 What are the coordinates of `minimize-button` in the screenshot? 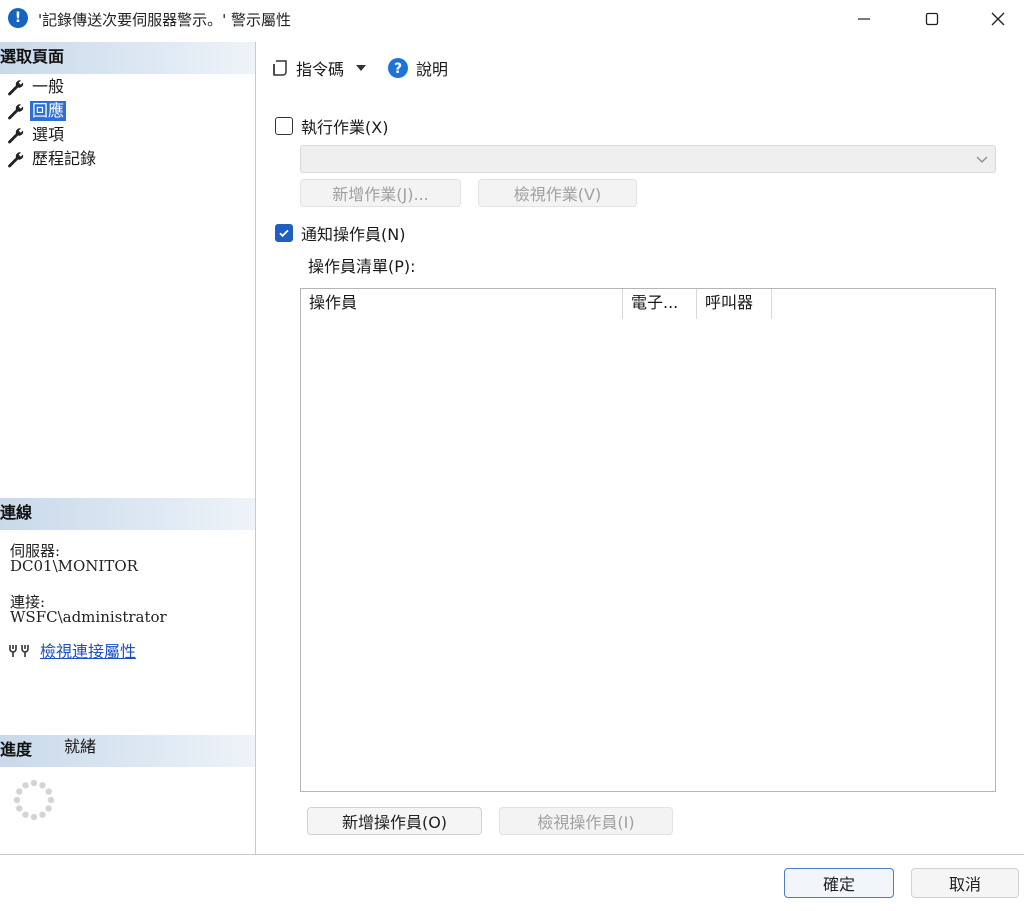 It's located at (864, 19).